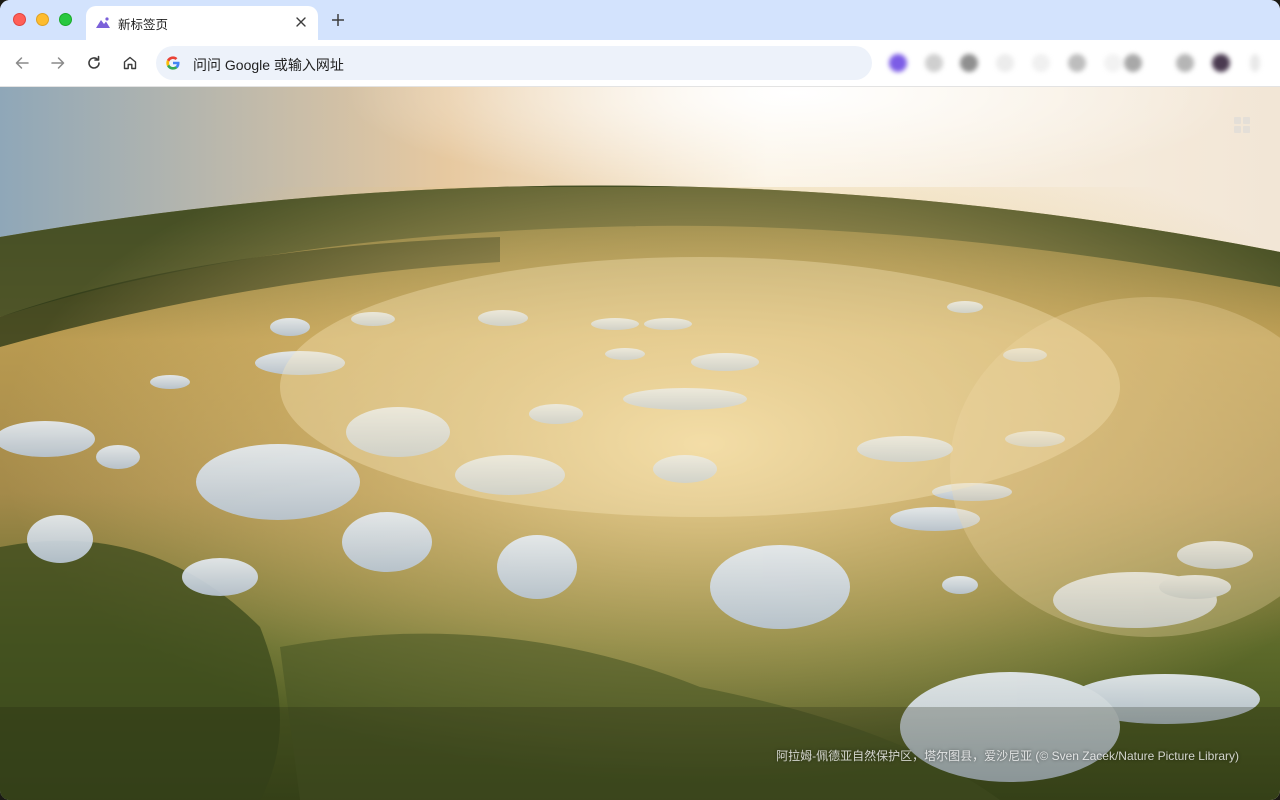  Describe the element at coordinates (42, 19) in the screenshot. I see `minimize-window-button` at that location.